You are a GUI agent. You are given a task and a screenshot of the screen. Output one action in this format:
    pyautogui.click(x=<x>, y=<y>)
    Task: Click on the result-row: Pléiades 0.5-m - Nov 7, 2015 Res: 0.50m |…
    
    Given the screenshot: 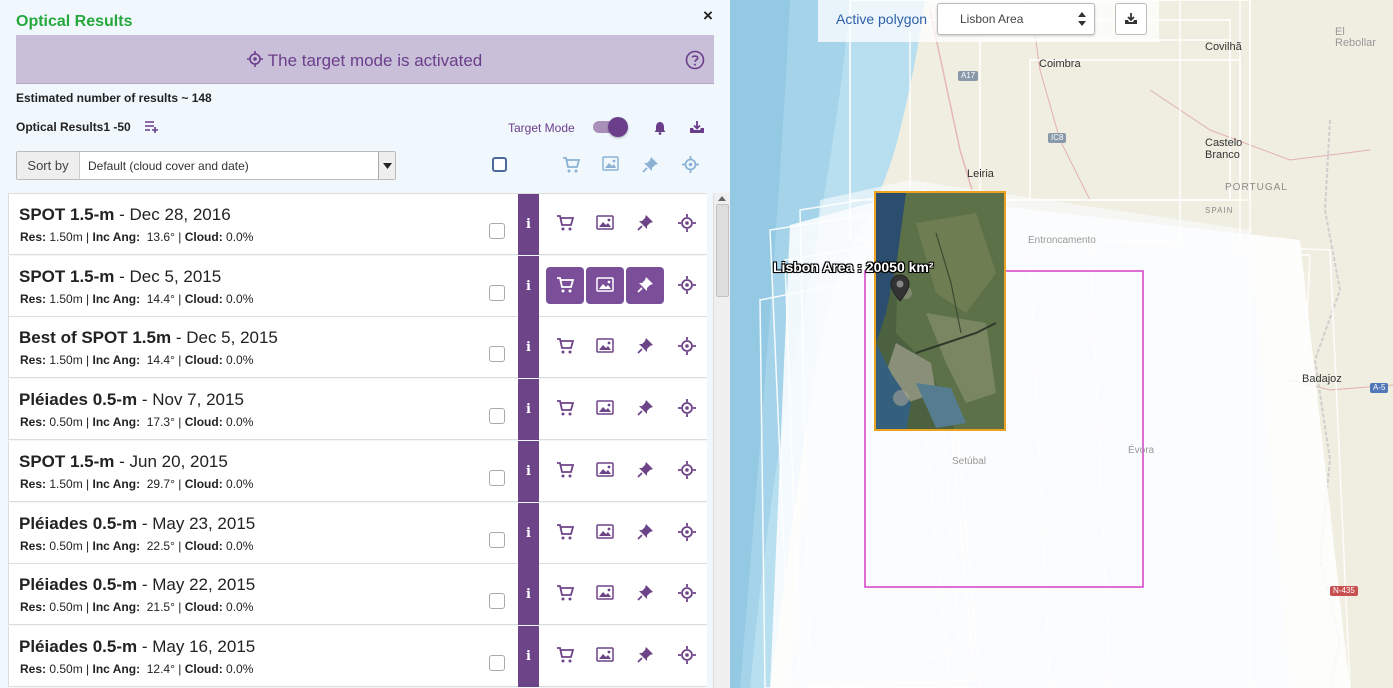 What is the action you would take?
    pyautogui.click(x=357, y=410)
    